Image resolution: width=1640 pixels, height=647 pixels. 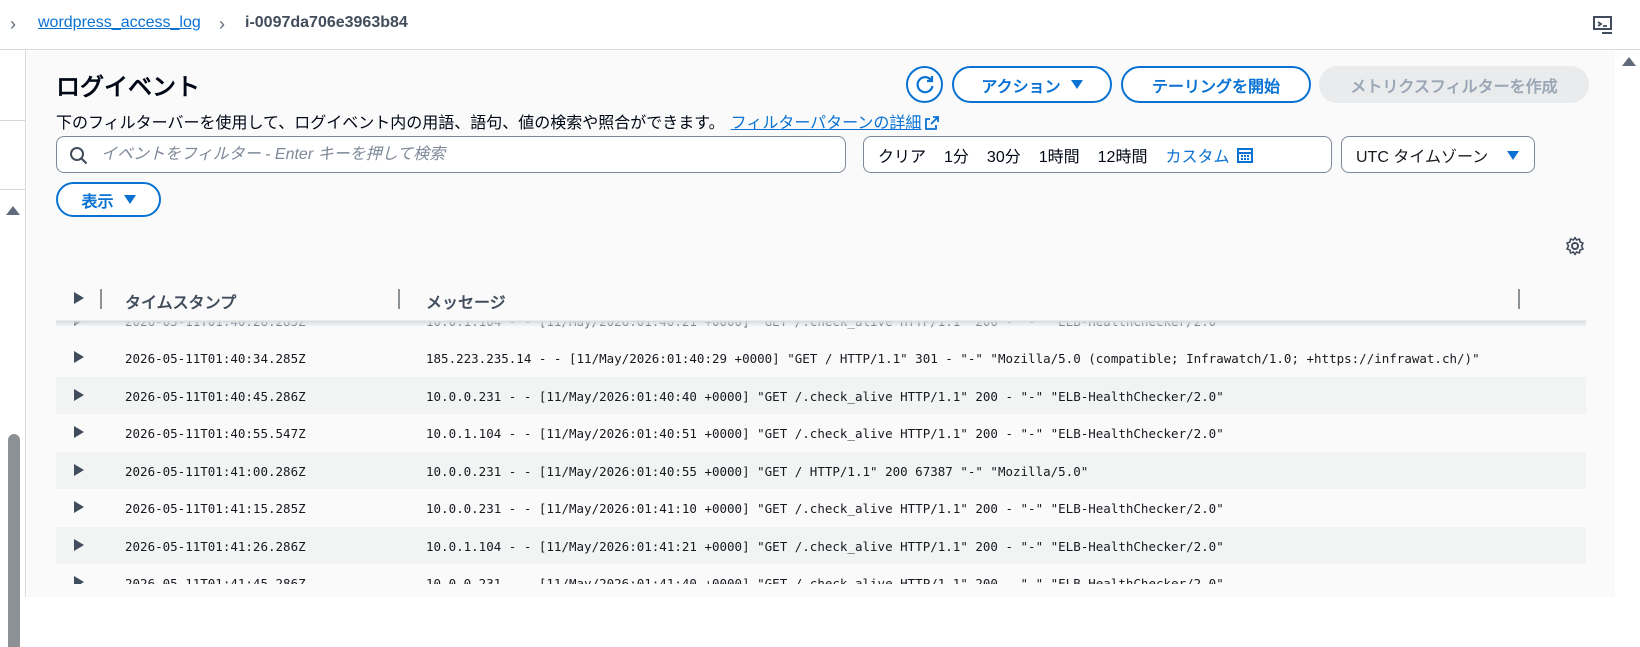 I want to click on actions-dropdown-button: アクション, so click(x=1032, y=84).